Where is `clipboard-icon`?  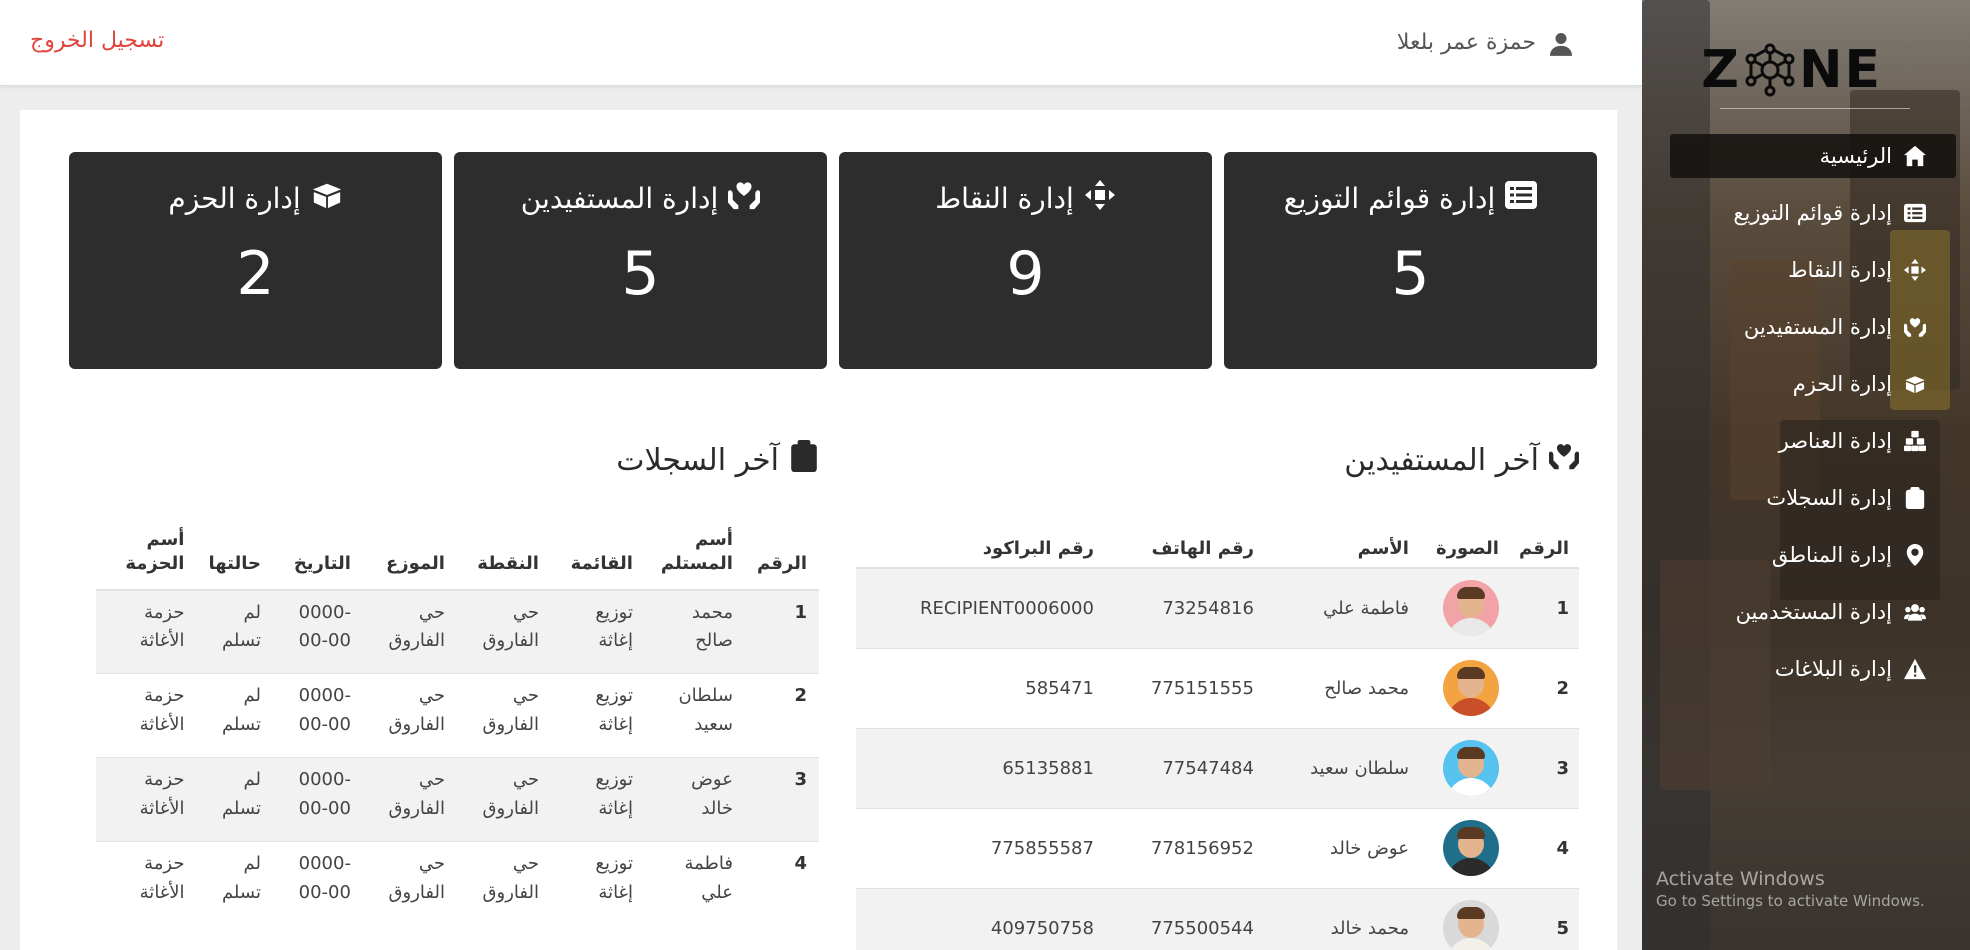
clipboard-icon is located at coordinates (1915, 498).